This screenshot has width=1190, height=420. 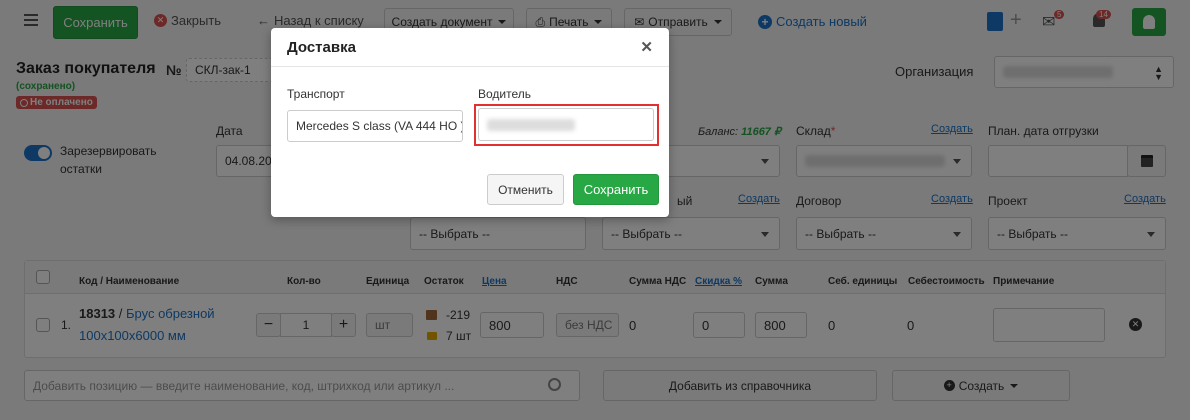 I want to click on driver-label: Водитель, so click(x=505, y=94).